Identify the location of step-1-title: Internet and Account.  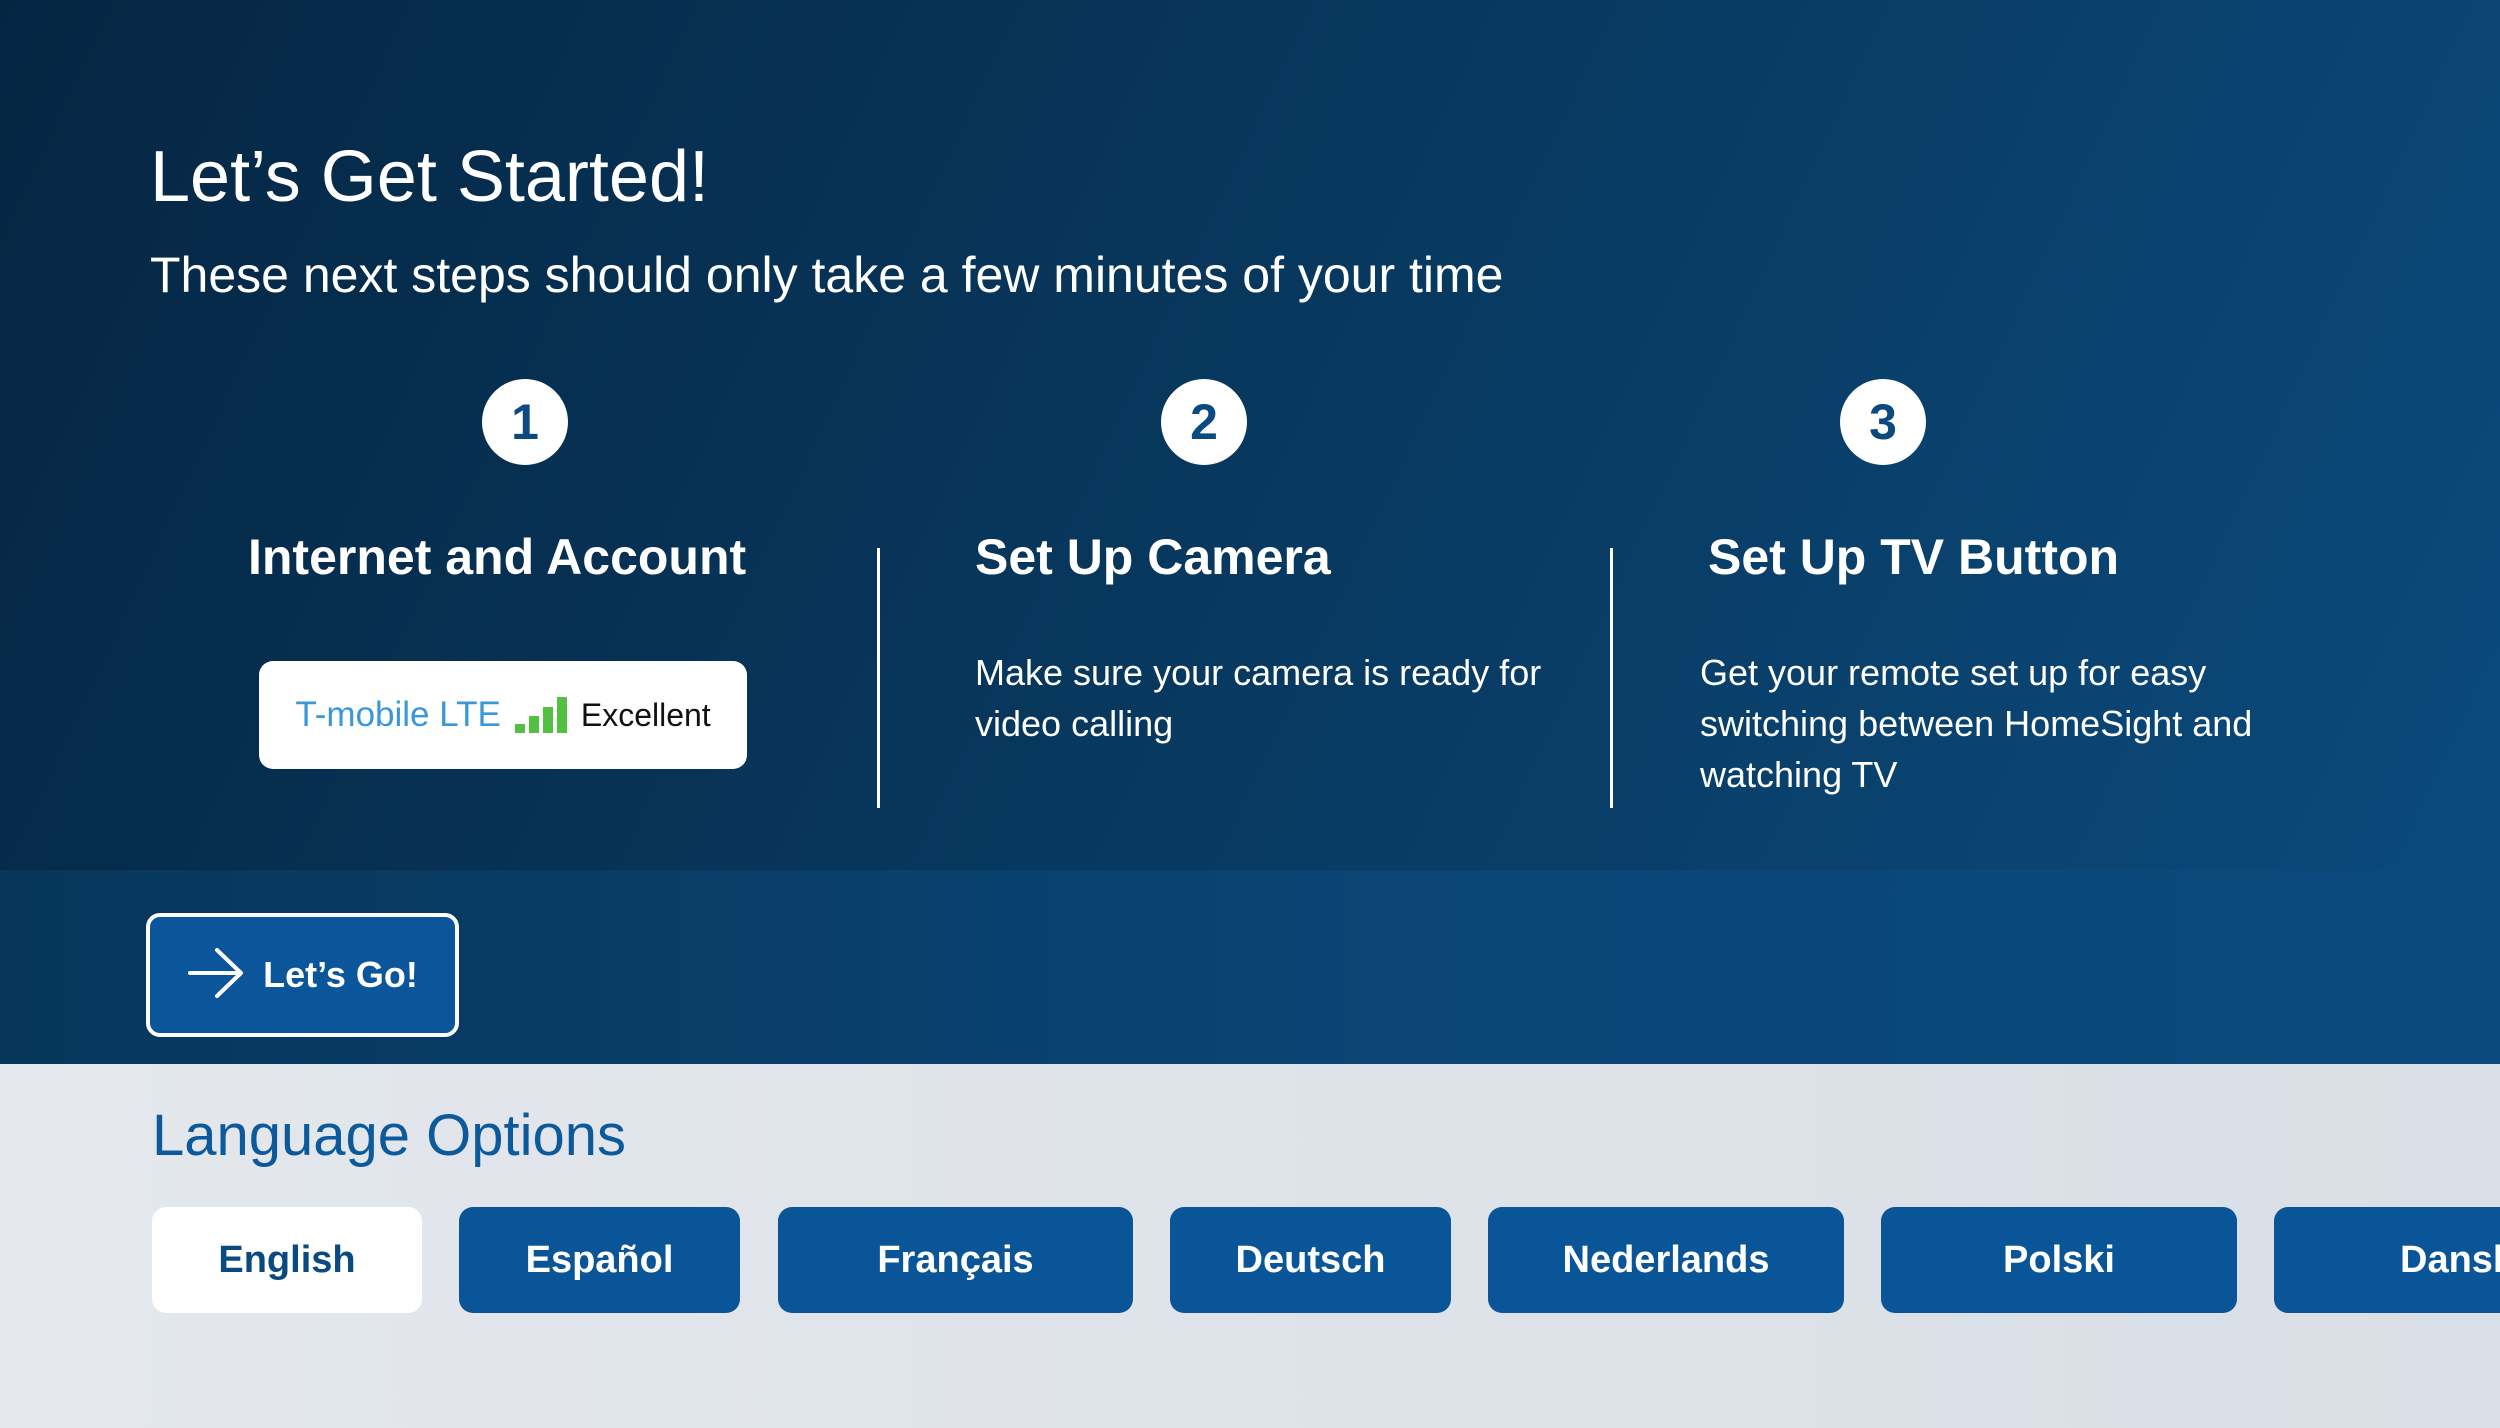
(497, 557).